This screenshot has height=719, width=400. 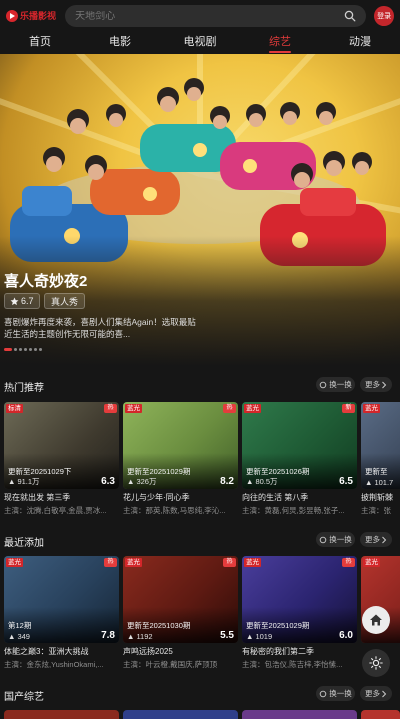 I want to click on hero-rating-badge: 6.7, so click(x=22, y=301).